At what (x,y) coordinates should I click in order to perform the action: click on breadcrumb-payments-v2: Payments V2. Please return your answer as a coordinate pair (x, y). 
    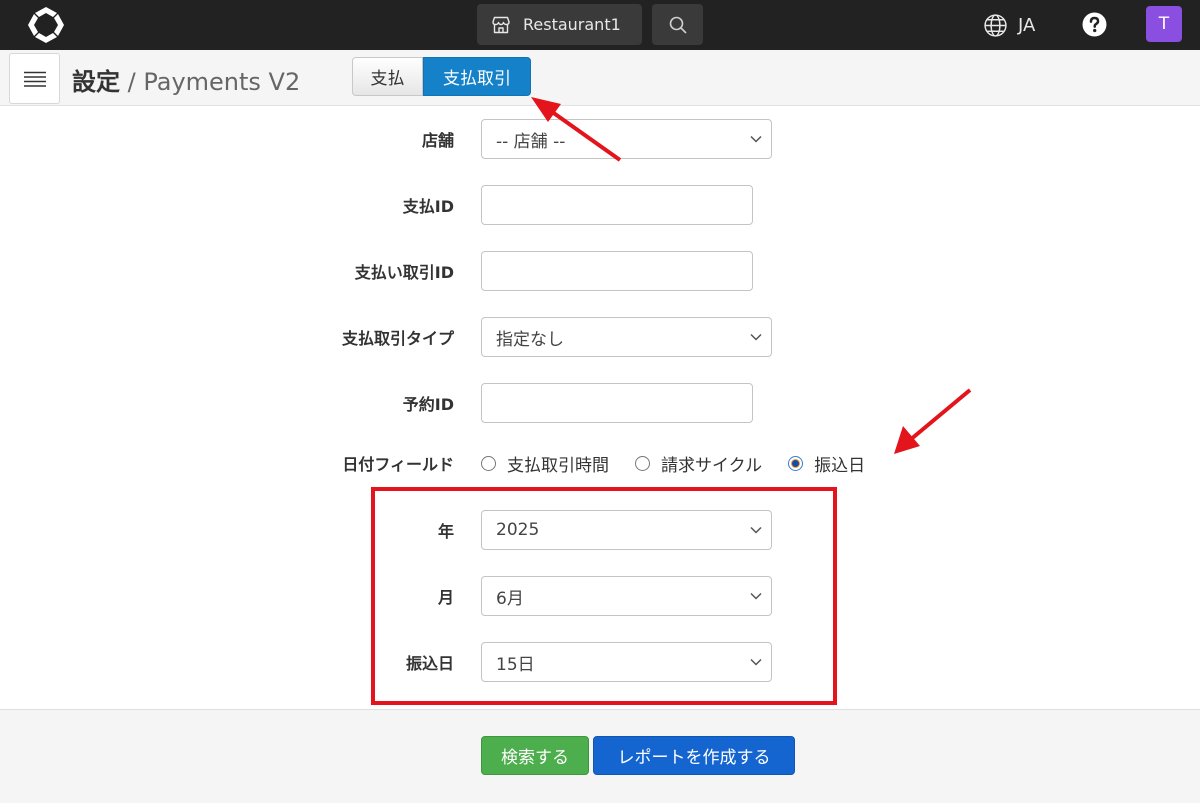
    Looking at the image, I should click on (222, 82).